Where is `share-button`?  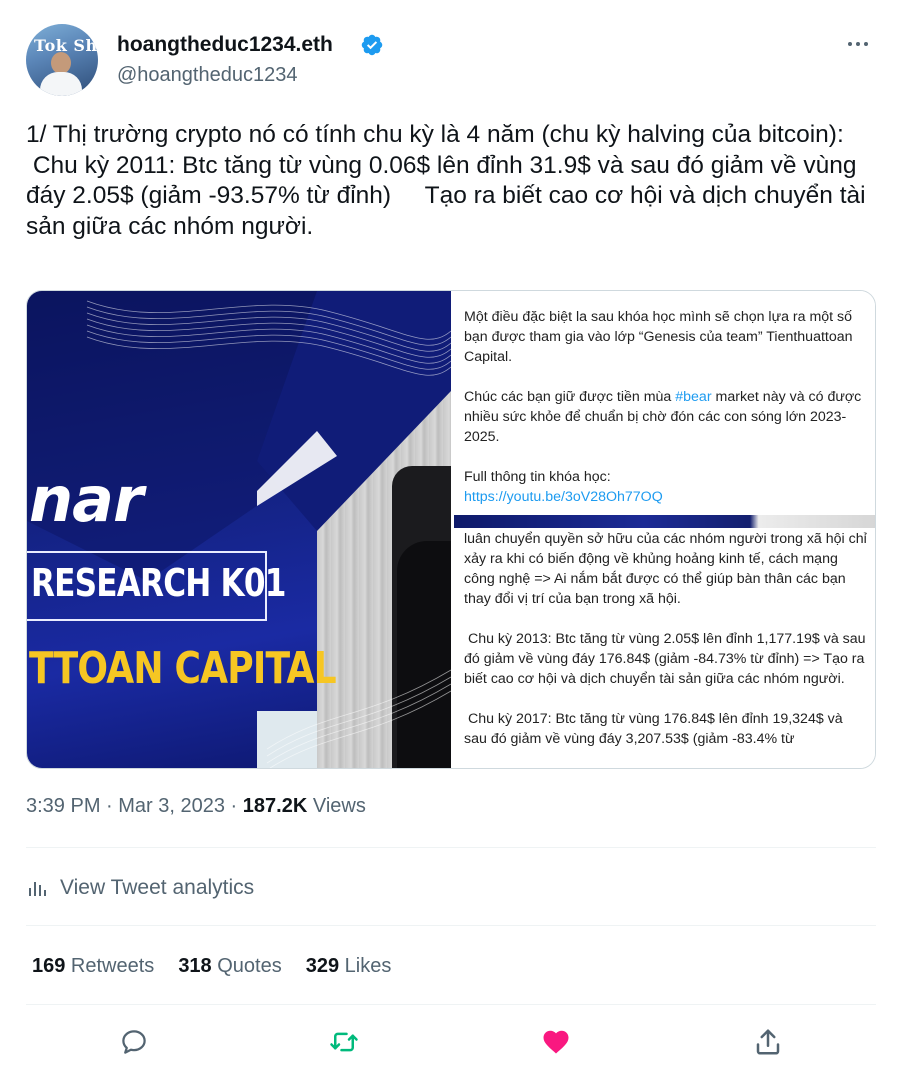
share-button is located at coordinates (768, 1042).